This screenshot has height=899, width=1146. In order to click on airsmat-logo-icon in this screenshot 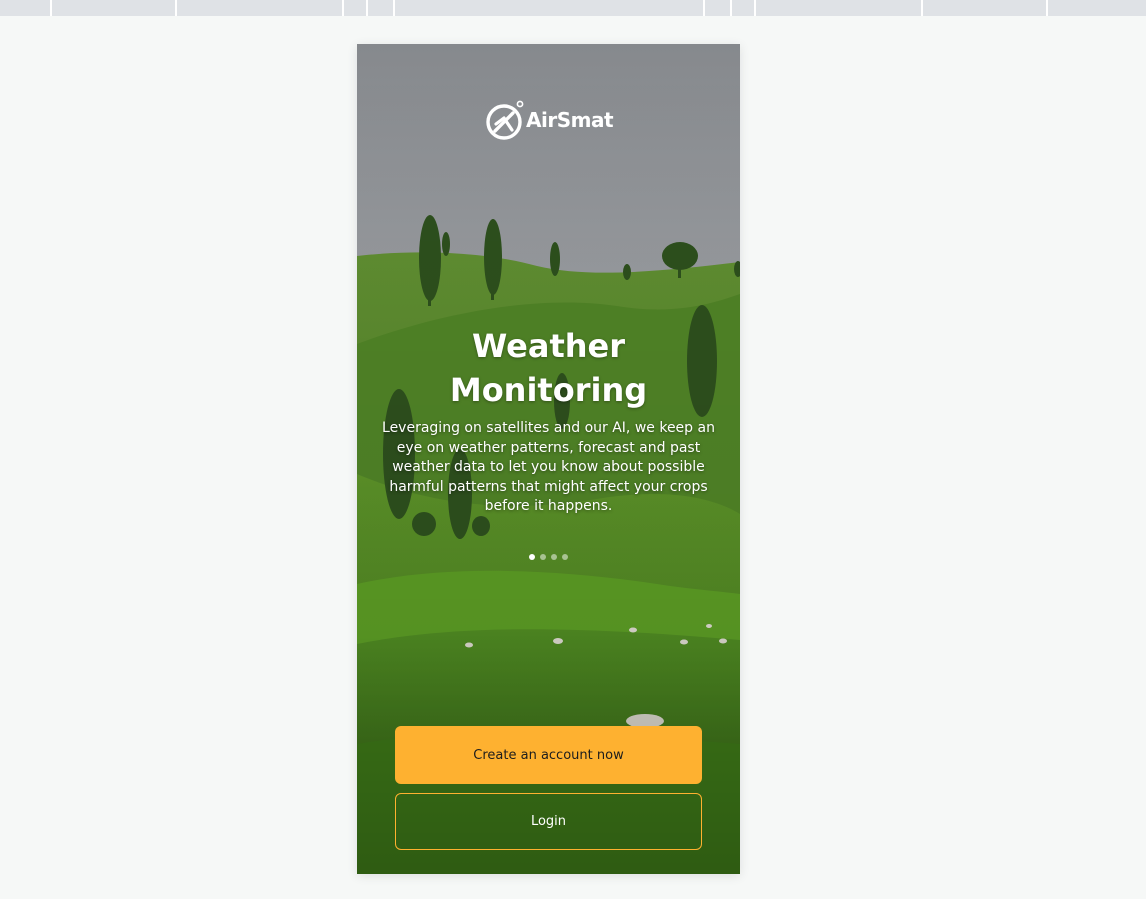, I will do `click(505, 120)`.